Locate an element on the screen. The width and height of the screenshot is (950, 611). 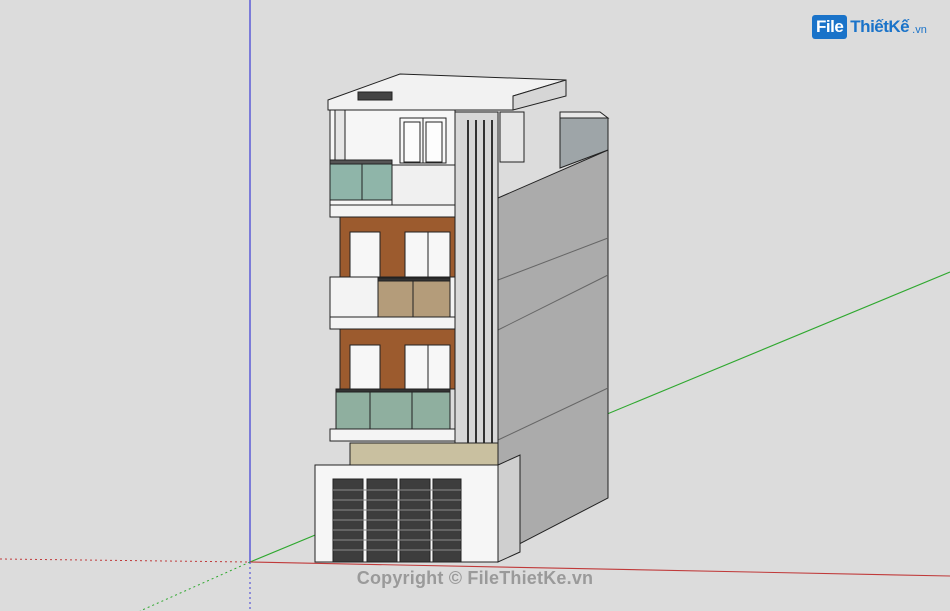
top-side-block is located at coordinates (512, 137).